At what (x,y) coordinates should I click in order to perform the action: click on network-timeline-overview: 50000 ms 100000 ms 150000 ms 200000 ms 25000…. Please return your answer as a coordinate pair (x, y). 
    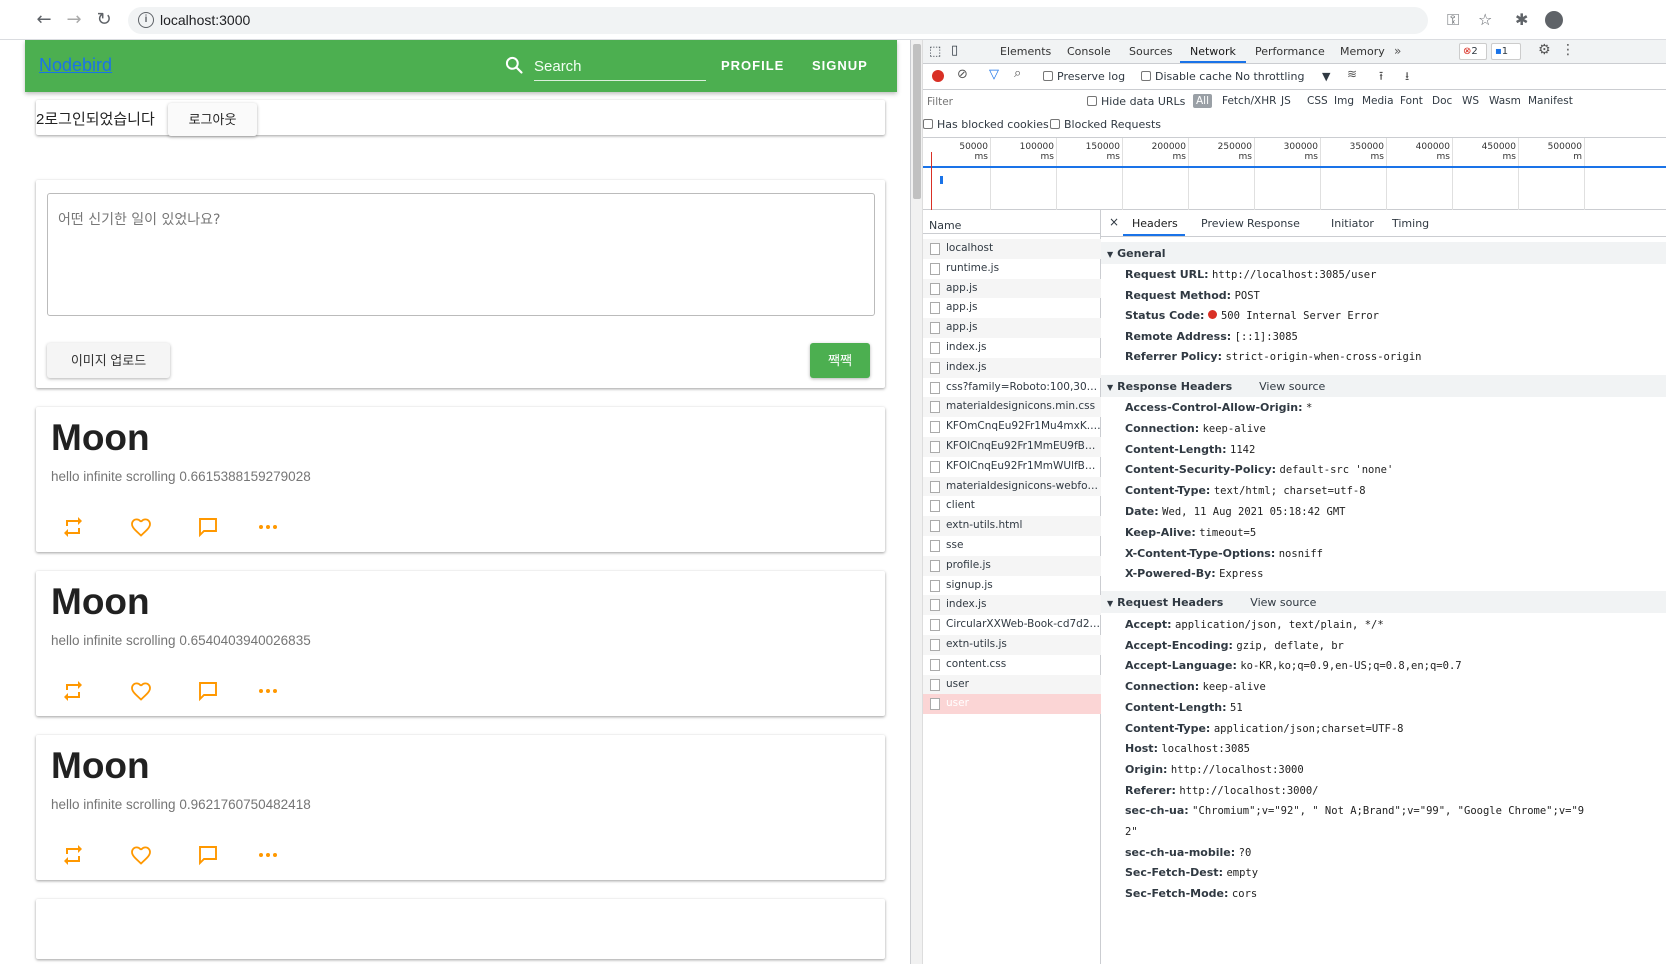
    Looking at the image, I should click on (1294, 174).